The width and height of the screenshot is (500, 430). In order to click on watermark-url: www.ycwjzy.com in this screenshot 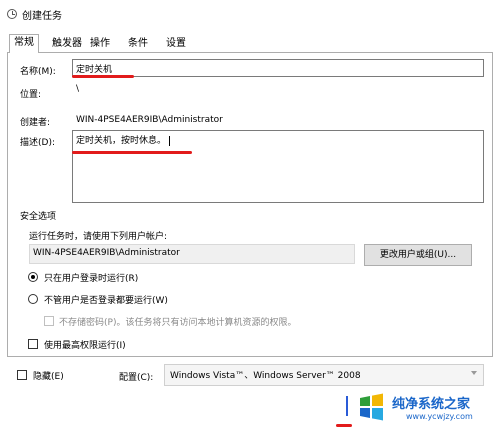, I will do `click(439, 416)`.